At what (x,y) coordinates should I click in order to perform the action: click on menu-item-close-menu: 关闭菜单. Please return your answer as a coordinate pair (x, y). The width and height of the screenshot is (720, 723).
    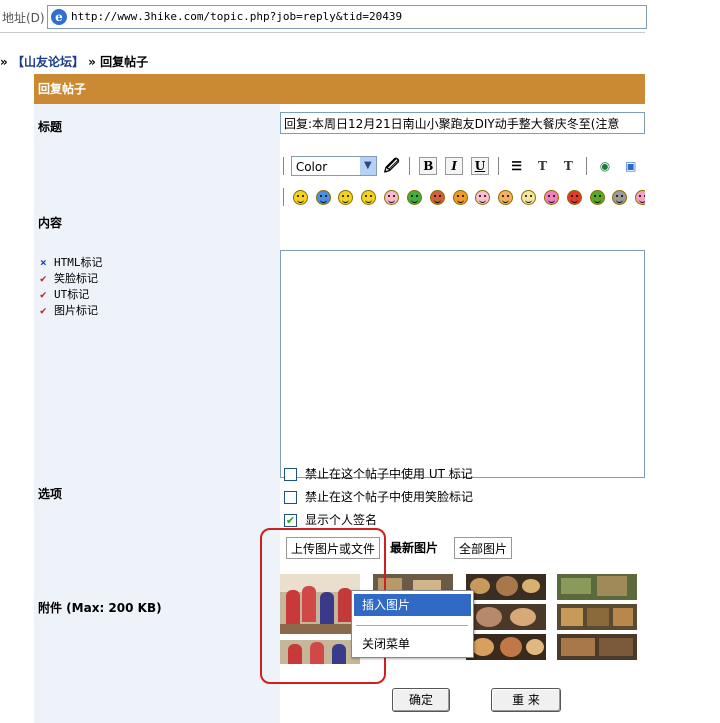
    Looking at the image, I should click on (386, 643).